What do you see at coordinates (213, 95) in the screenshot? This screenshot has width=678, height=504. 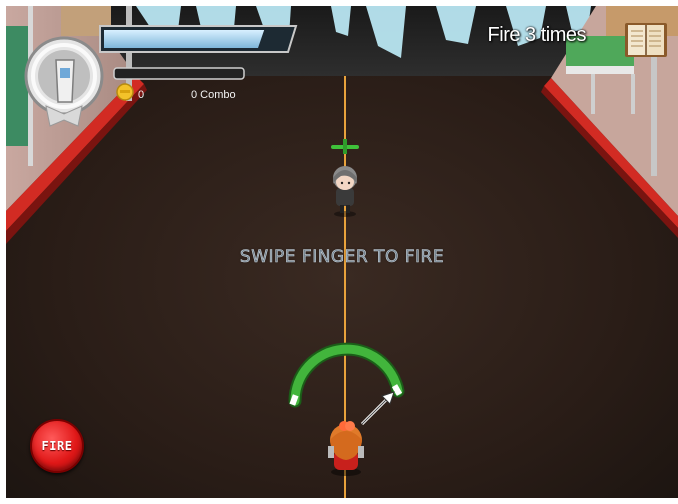 I see `combo-counter: 0 Combo` at bounding box center [213, 95].